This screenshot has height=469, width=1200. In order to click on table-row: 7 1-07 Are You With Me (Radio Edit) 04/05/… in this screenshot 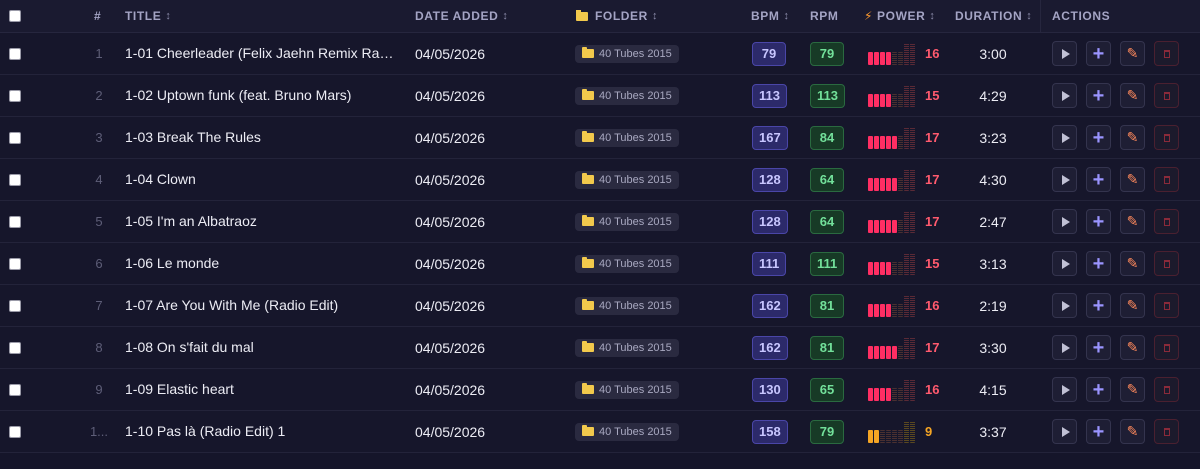, I will do `click(600, 306)`.